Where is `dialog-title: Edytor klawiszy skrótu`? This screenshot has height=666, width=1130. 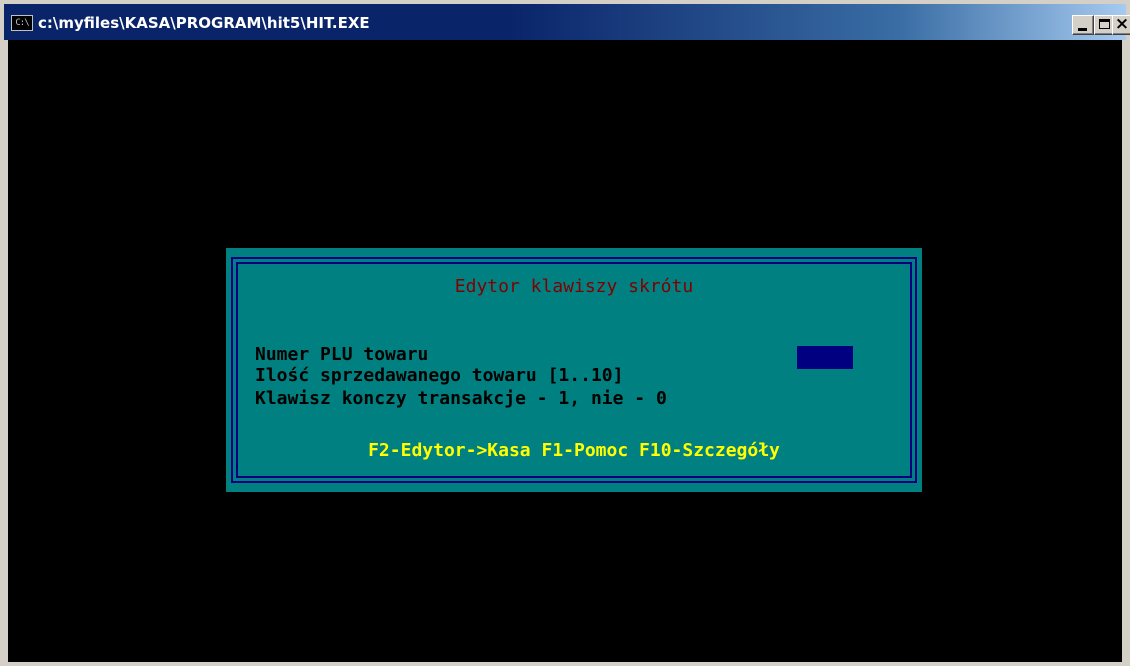 dialog-title: Edytor klawiszy skrótu is located at coordinates (574, 286).